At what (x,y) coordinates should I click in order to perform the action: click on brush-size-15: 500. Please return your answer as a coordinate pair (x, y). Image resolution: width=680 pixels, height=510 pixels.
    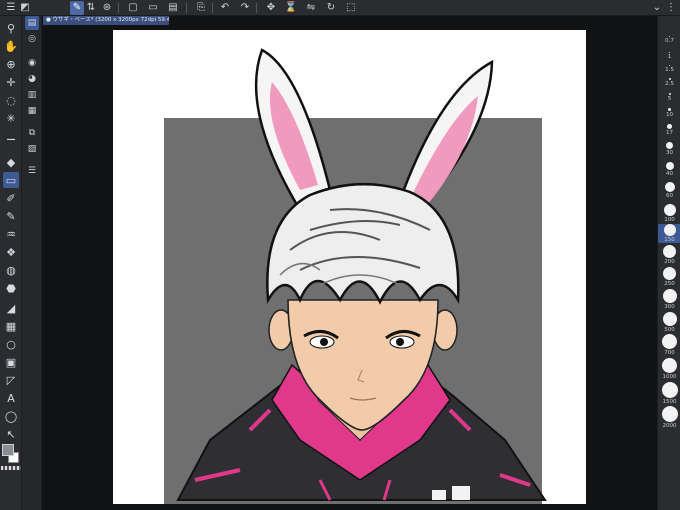
    Looking at the image, I should click on (669, 322).